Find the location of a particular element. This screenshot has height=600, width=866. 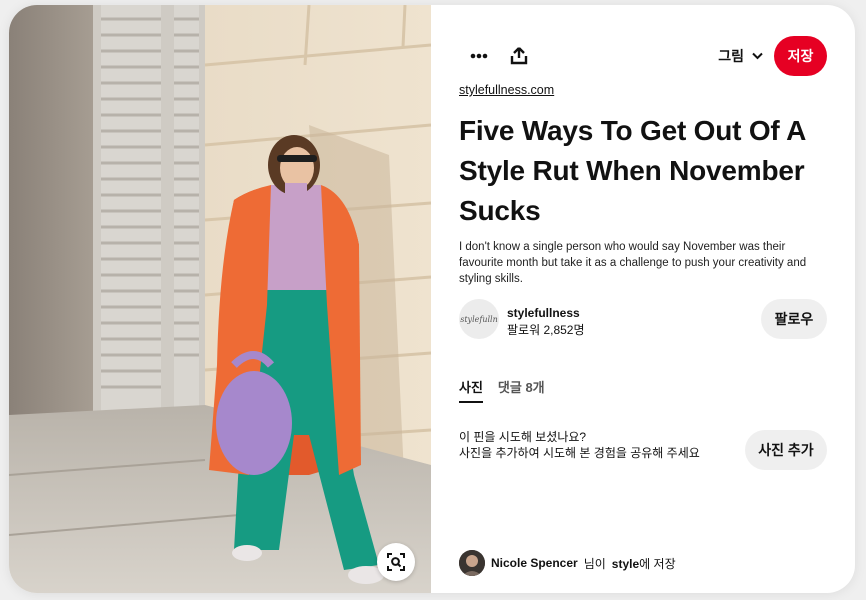

saver-avatar-image is located at coordinates (472, 563).